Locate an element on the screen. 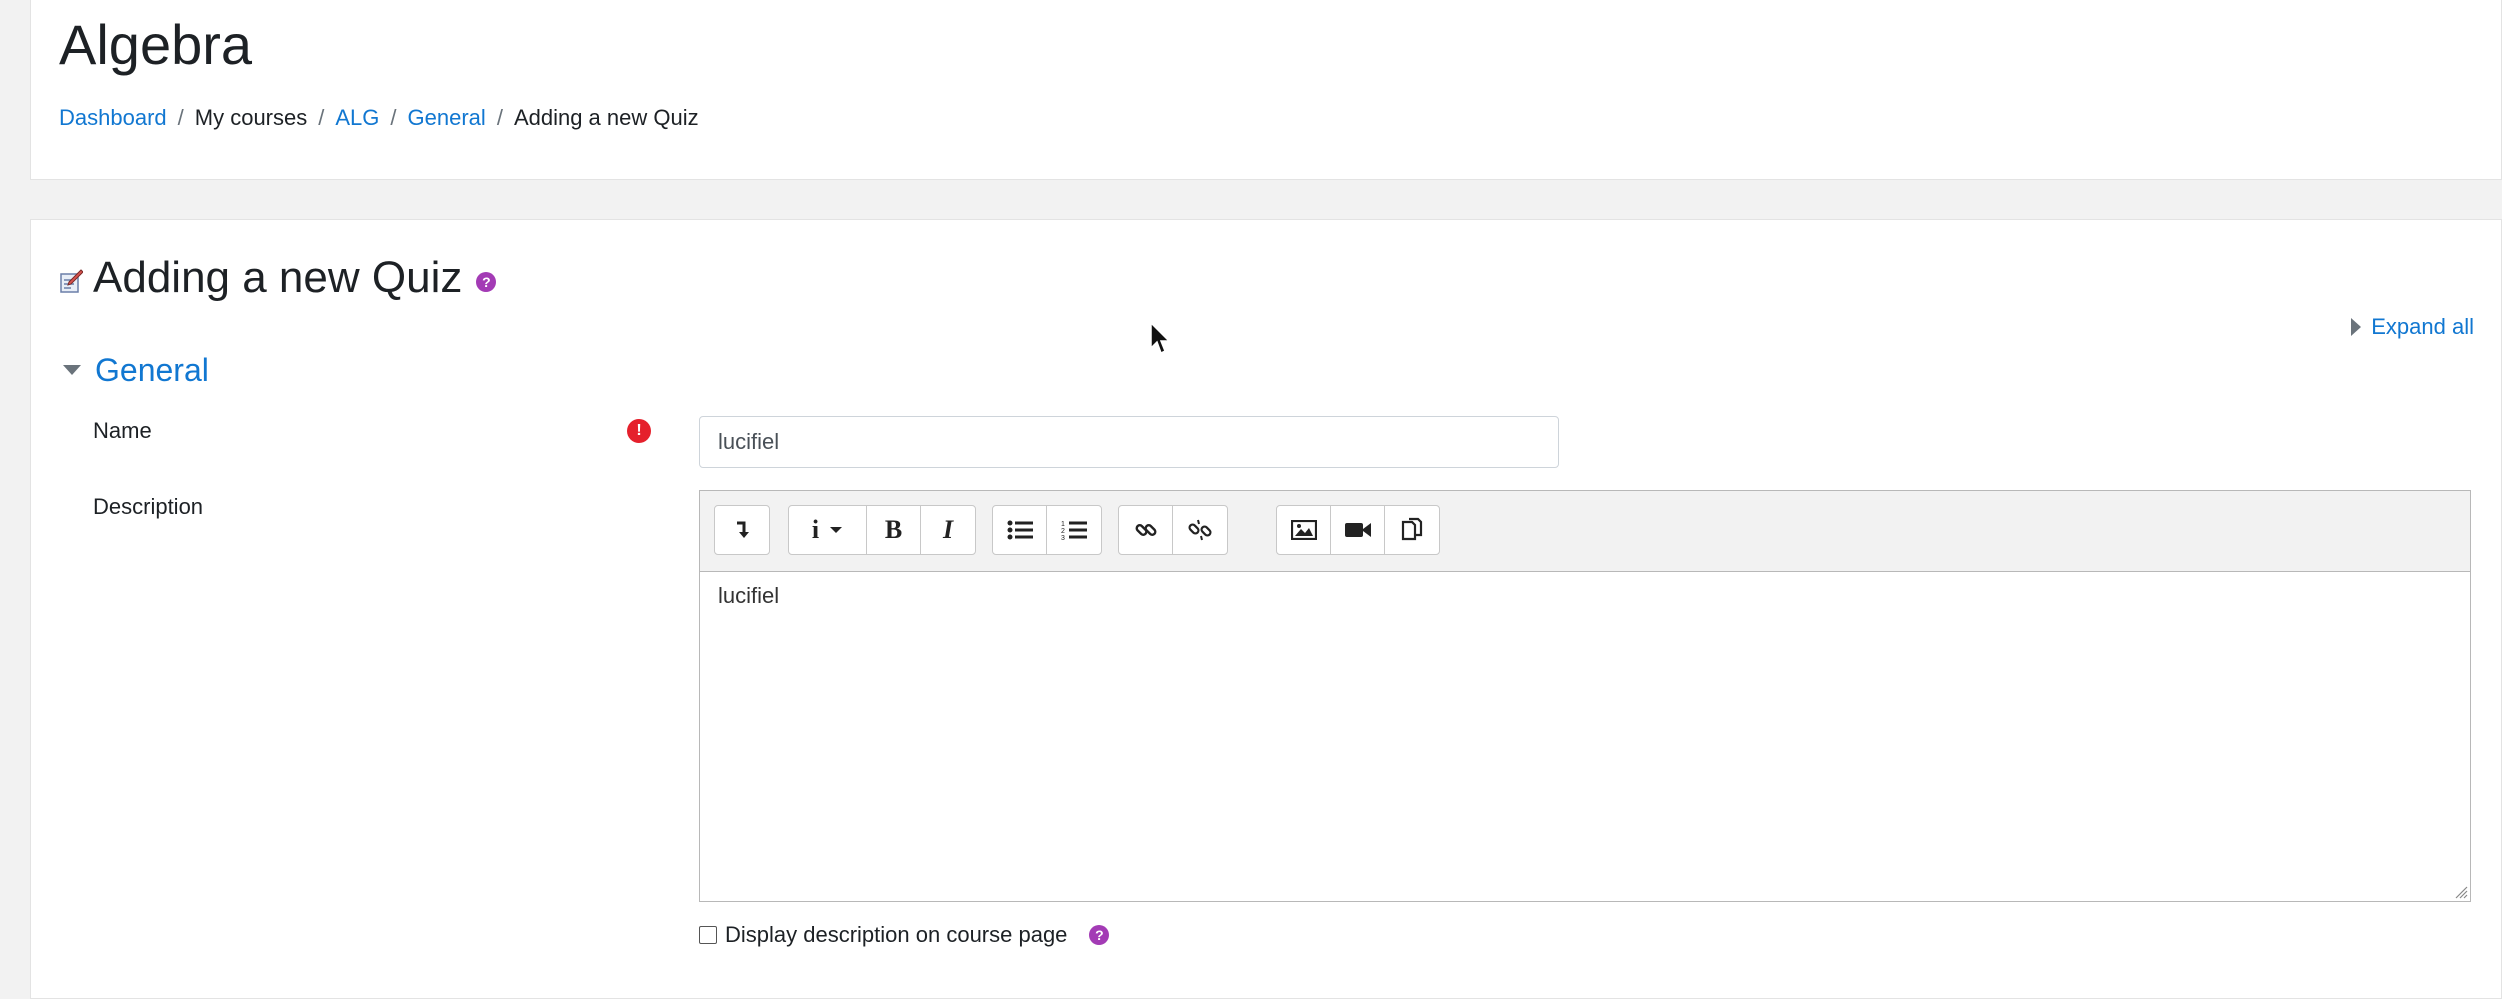 This screenshot has width=2502, height=999. svg-text: 1 is located at coordinates (1063, 524).